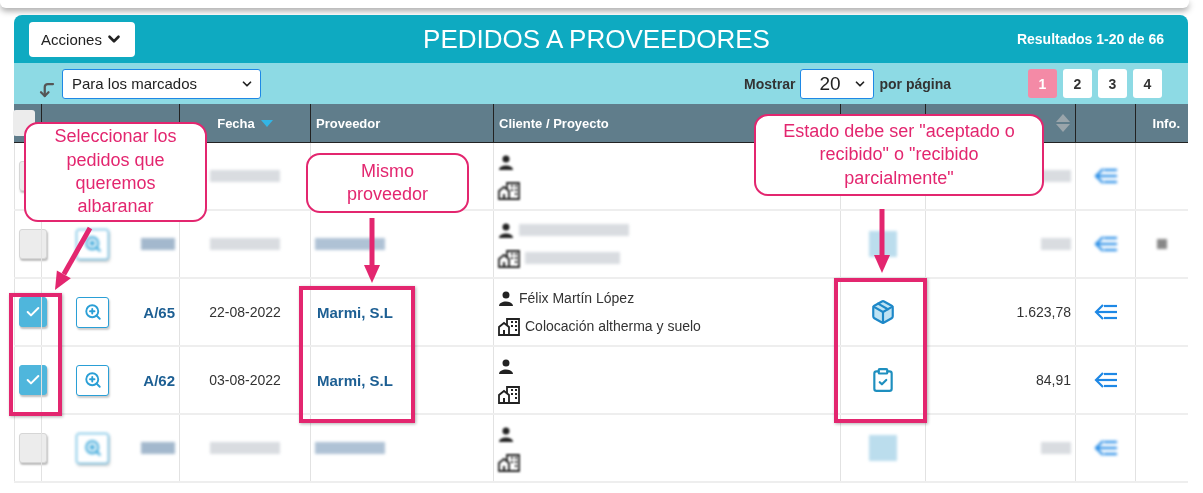  What do you see at coordinates (837, 83) in the screenshot?
I see `per-page-select: 20` at bounding box center [837, 83].